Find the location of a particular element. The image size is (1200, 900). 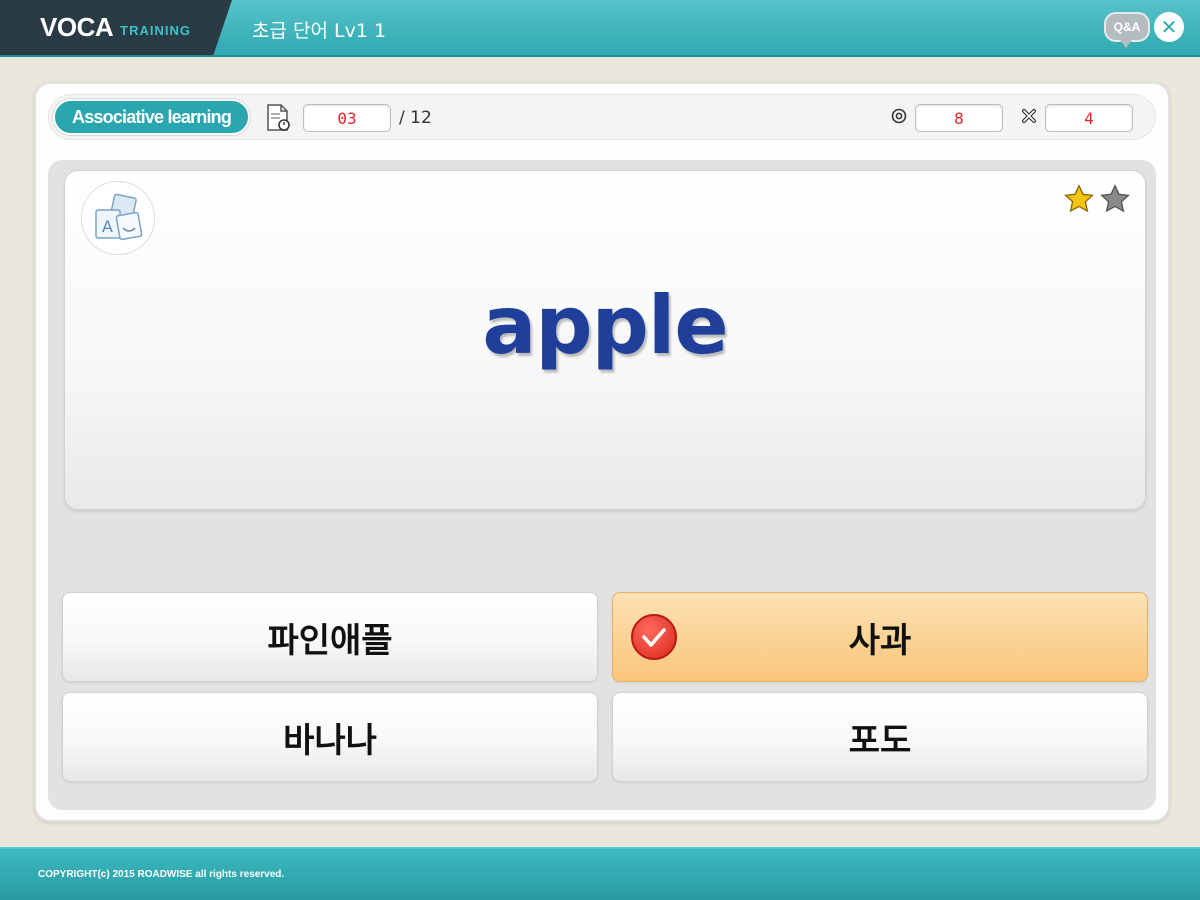

qa-button: Q&A is located at coordinates (1127, 30).